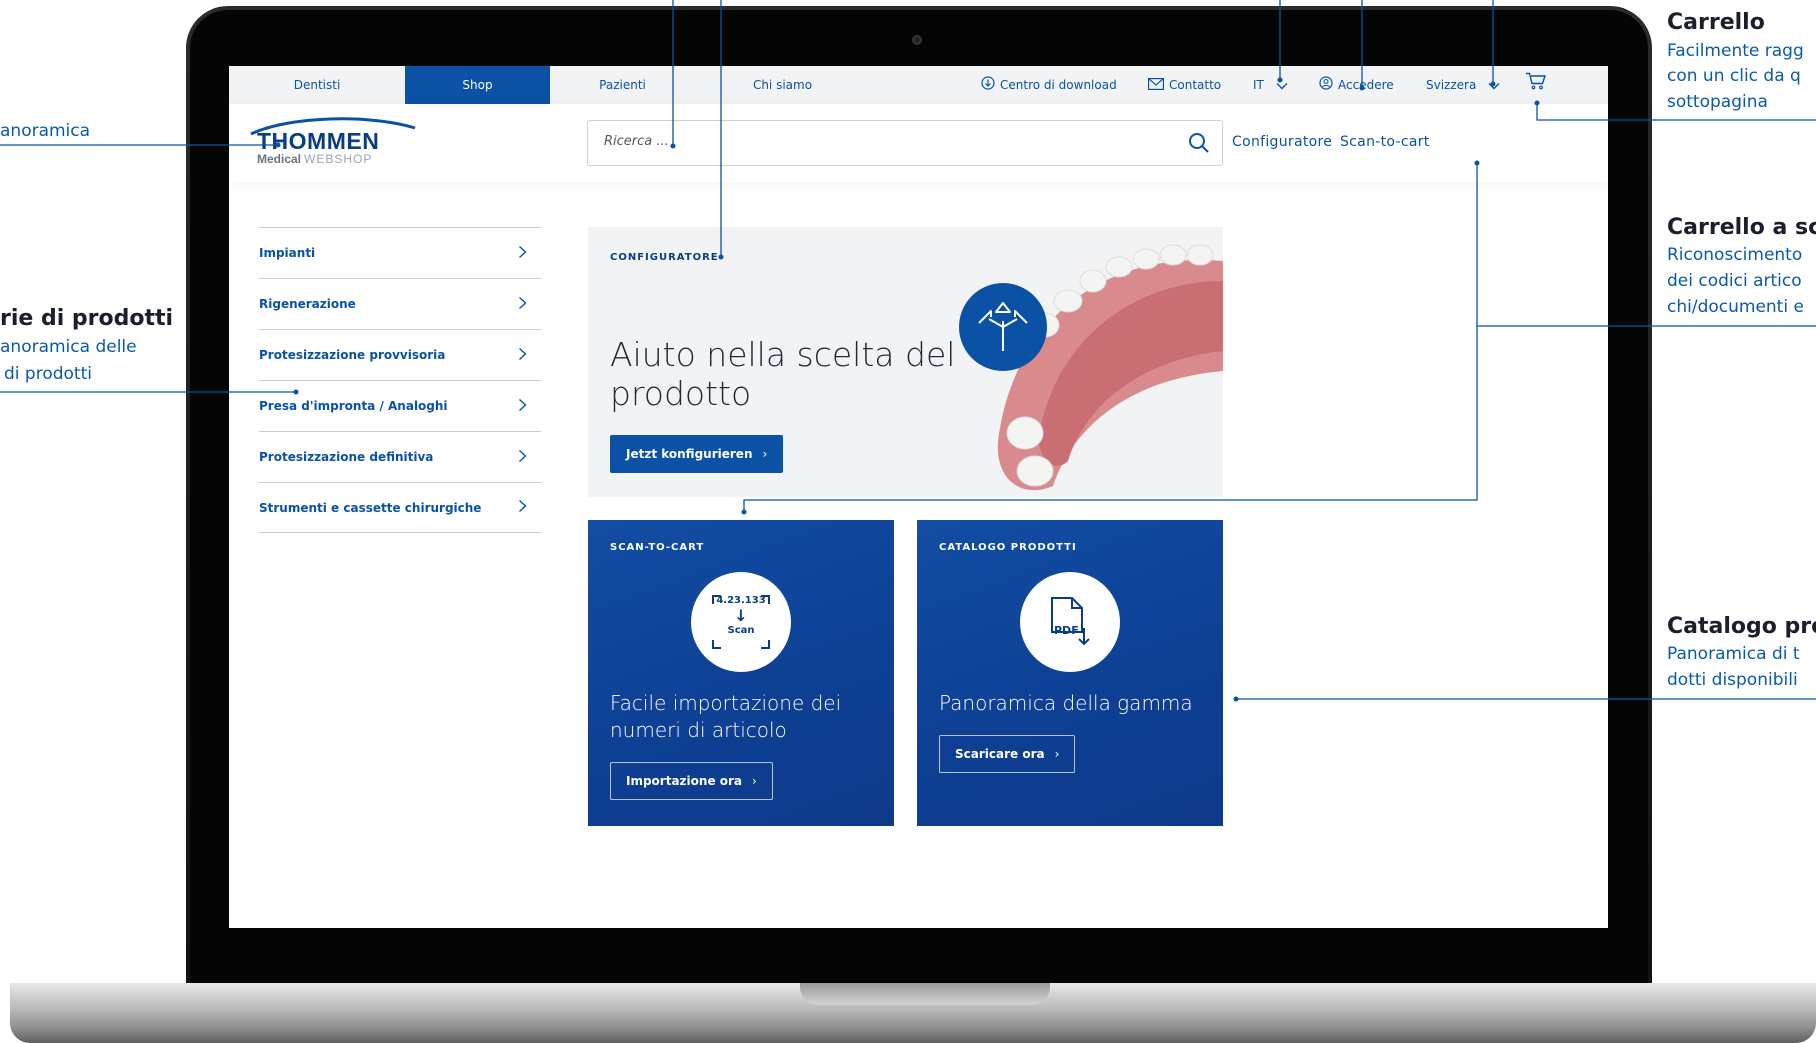  I want to click on annotation-categories-desc-1: anoramica delle, so click(68, 347).